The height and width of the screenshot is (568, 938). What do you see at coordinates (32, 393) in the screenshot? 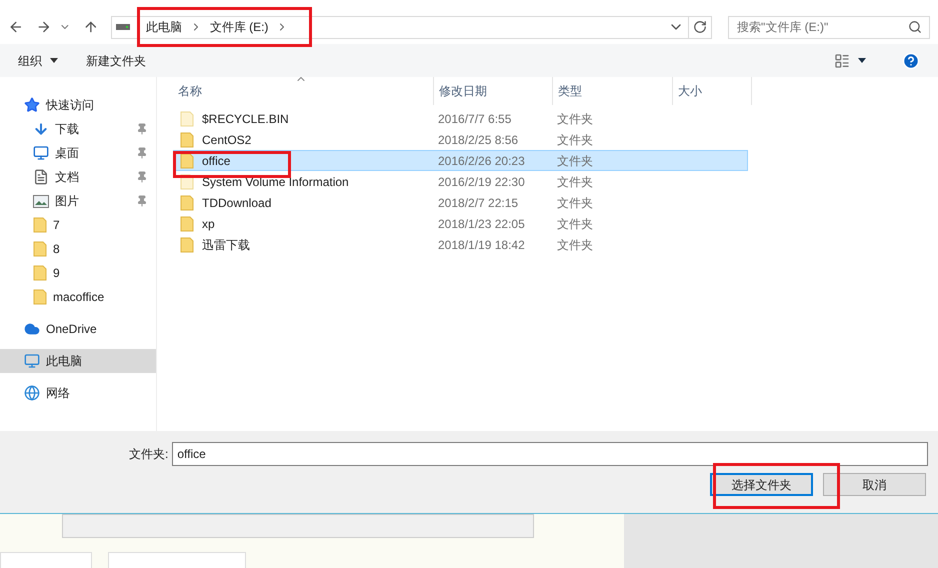
I see `network-icon` at bounding box center [32, 393].